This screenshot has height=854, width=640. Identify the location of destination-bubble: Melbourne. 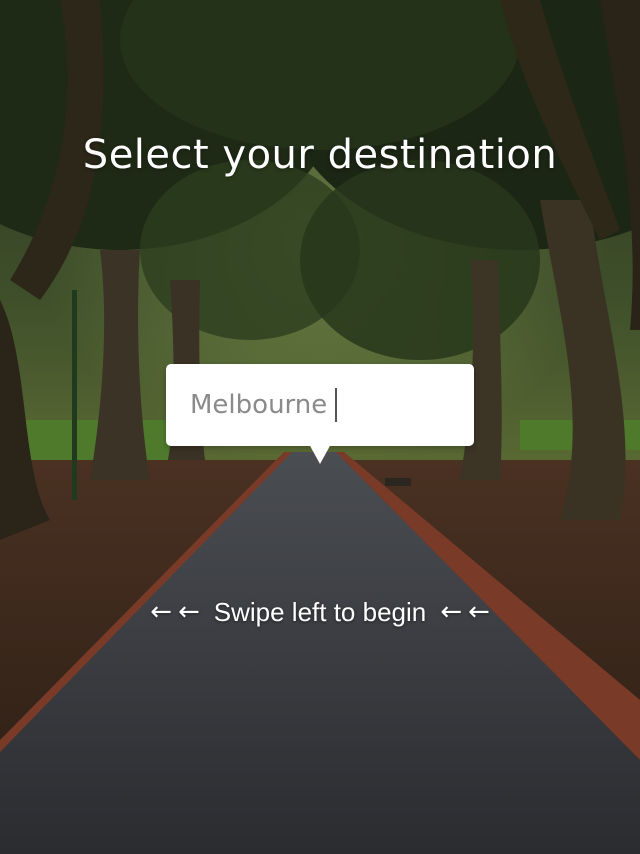
(320, 405).